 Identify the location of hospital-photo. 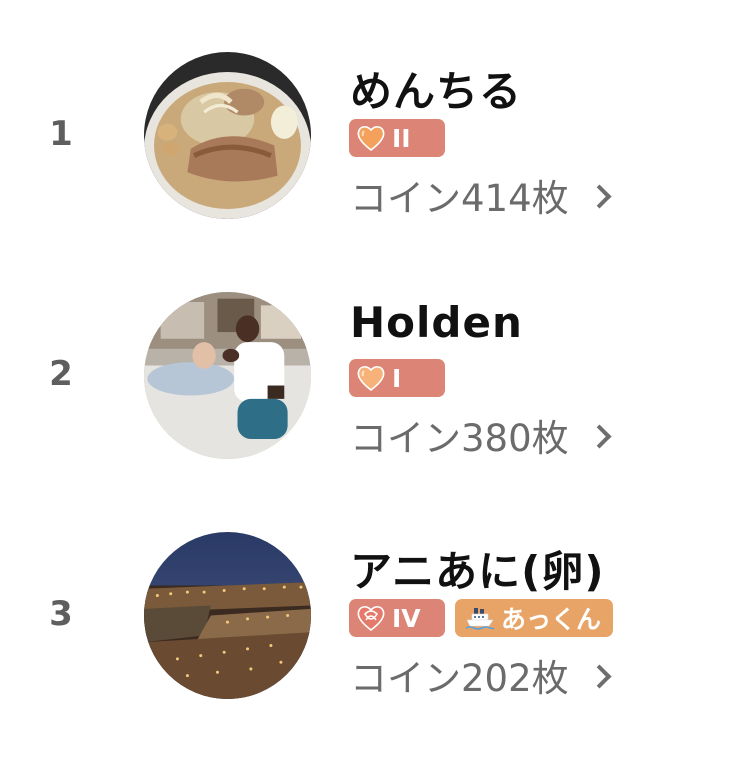
(227, 375).